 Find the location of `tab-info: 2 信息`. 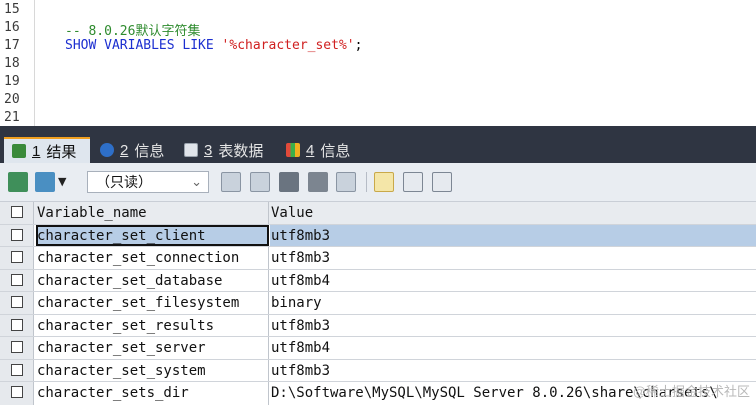

tab-info: 2 信息 is located at coordinates (132, 150).